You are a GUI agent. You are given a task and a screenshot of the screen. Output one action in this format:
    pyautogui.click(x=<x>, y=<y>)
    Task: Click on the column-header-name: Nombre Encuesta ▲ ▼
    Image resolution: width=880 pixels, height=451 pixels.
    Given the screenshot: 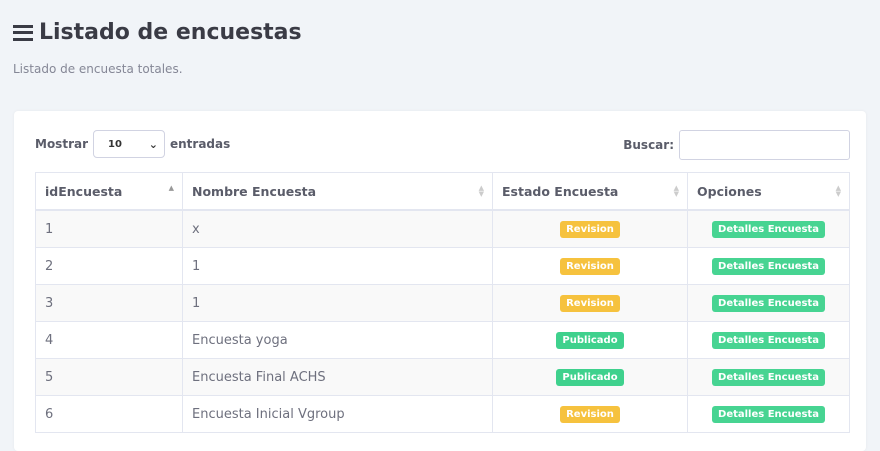 What is the action you would take?
    pyautogui.click(x=337, y=191)
    